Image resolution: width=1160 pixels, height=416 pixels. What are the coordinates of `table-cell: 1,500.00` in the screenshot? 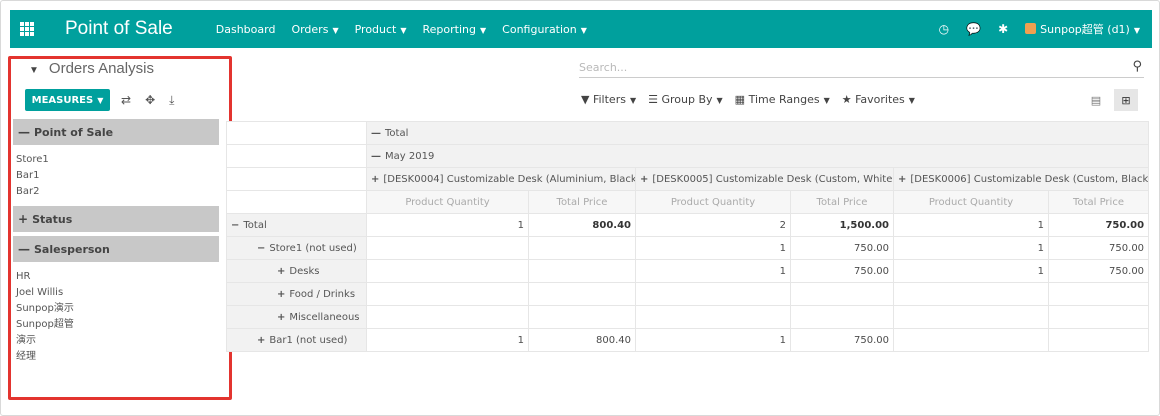 It's located at (842, 225).